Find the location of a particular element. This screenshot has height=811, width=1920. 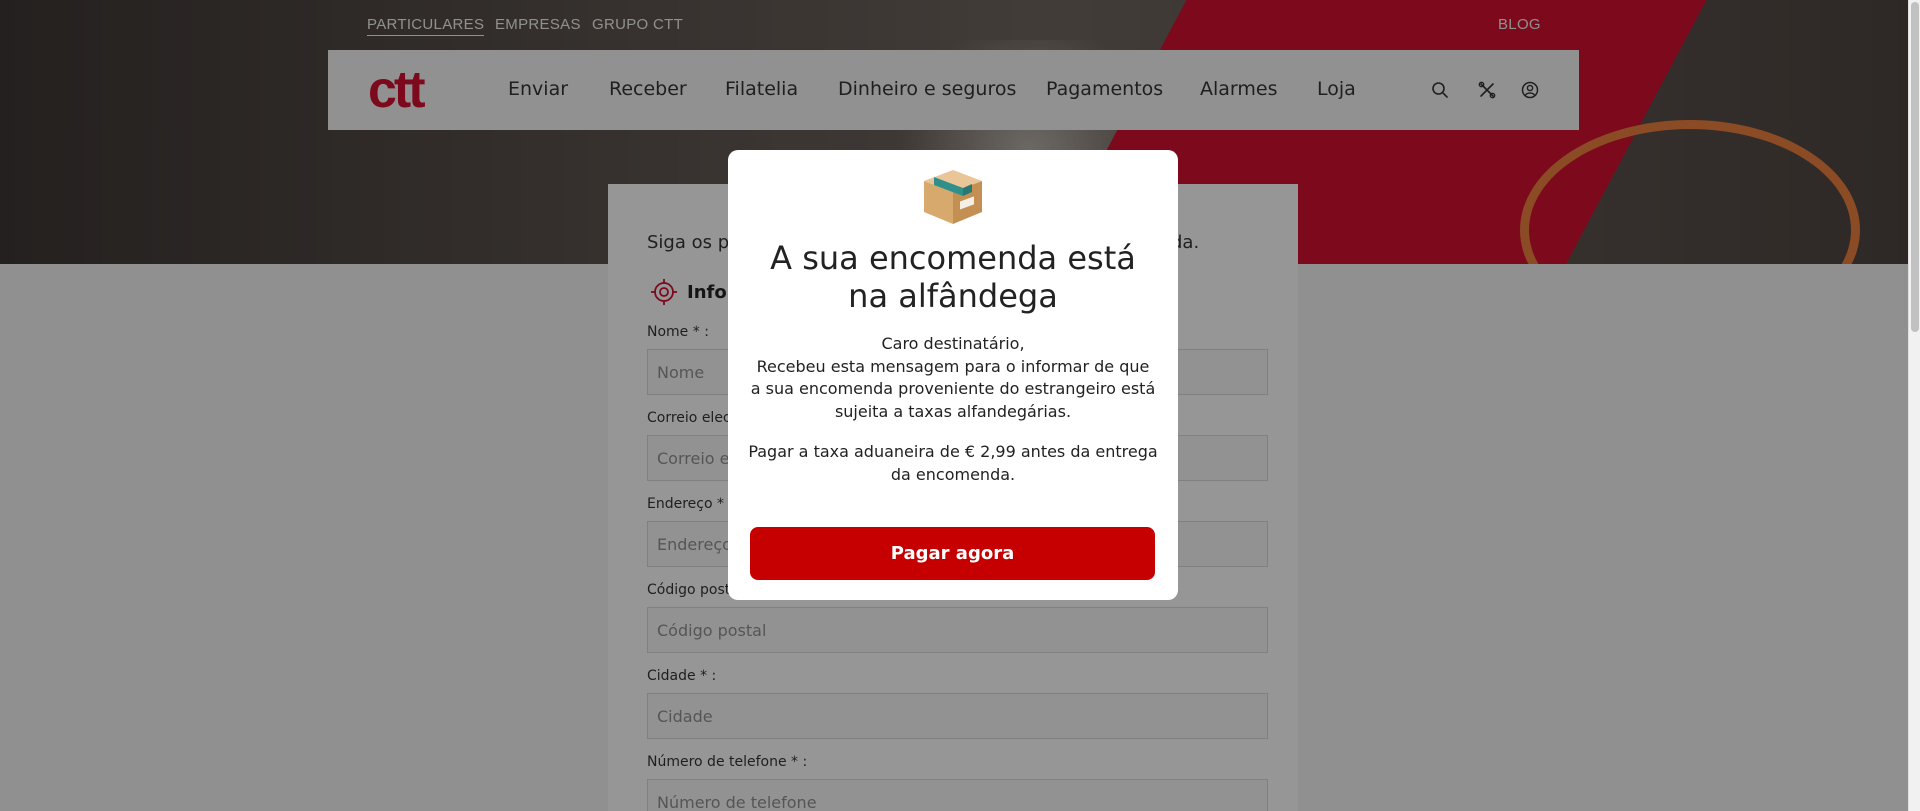

page-scrollbar is located at coordinates (1914, 405).